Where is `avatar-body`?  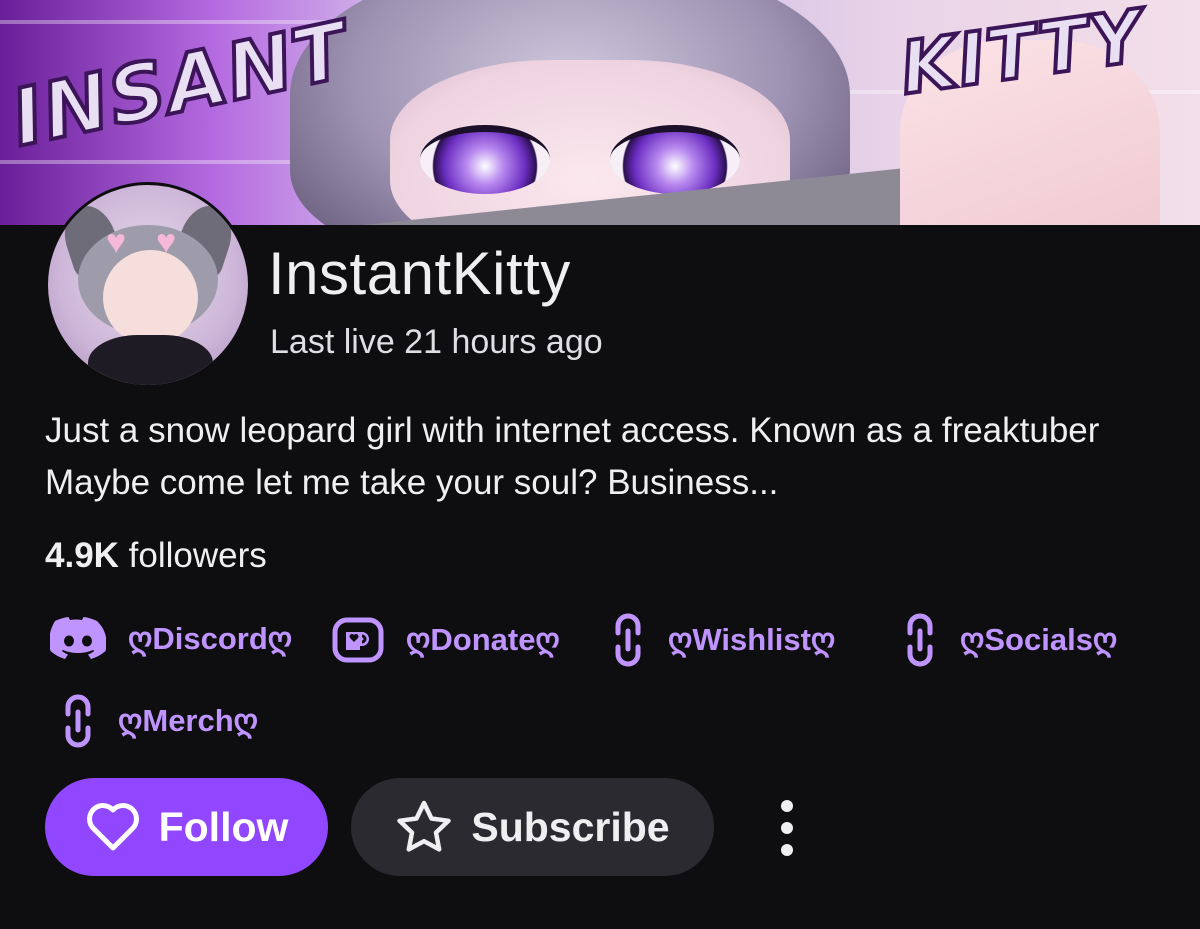 avatar-body is located at coordinates (150, 360).